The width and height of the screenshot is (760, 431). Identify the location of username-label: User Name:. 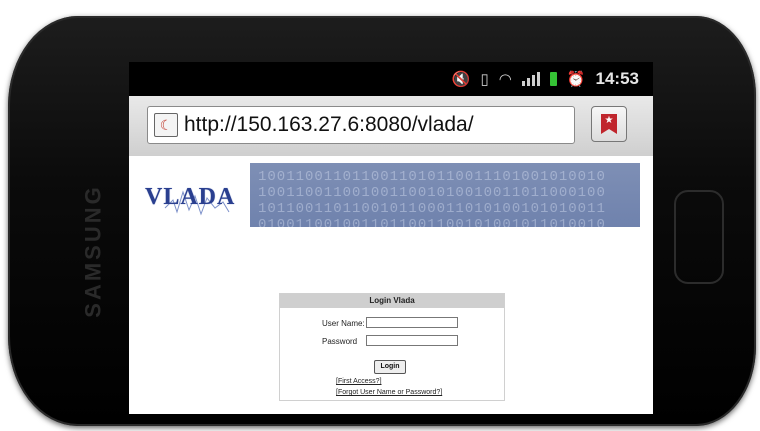
(343, 323).